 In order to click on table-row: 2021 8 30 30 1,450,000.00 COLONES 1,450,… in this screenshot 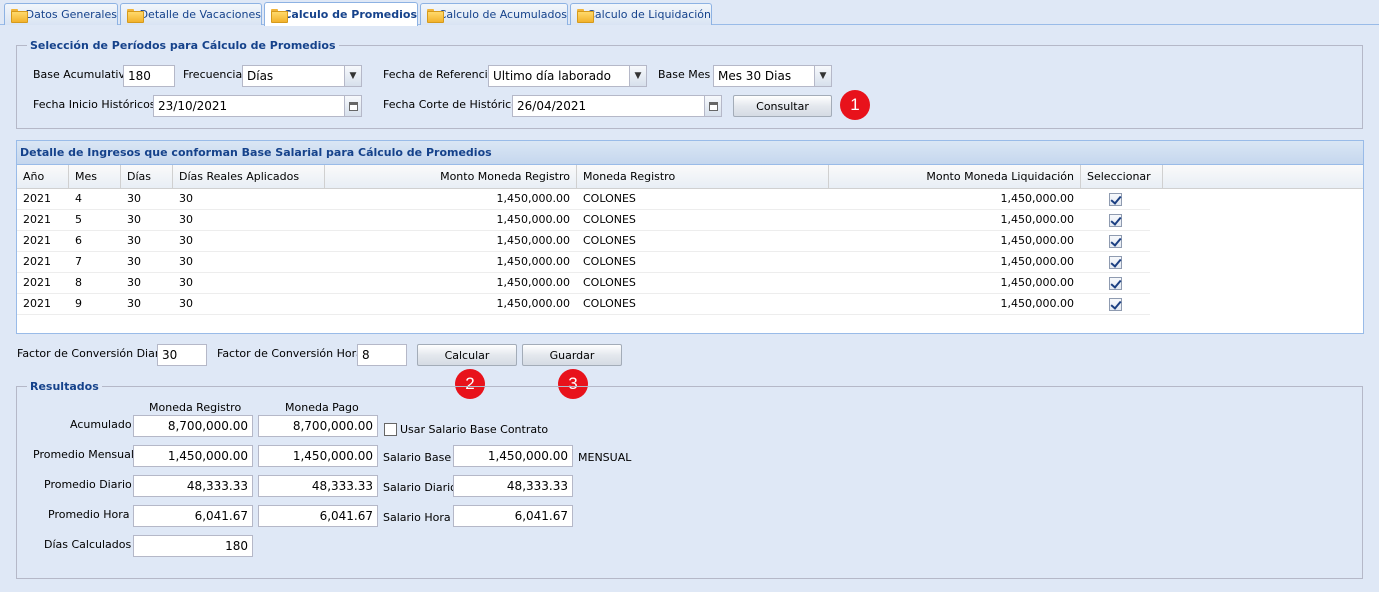, I will do `click(583, 283)`.